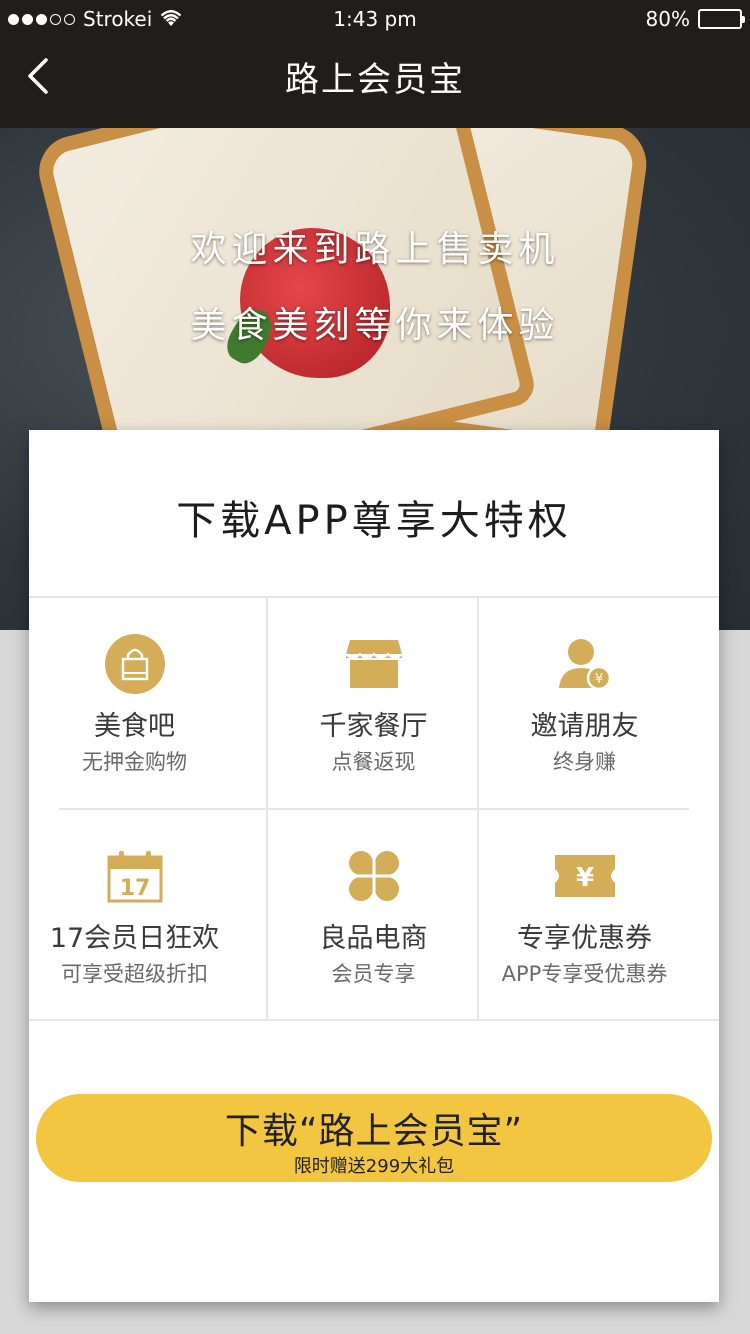  What do you see at coordinates (374, 521) in the screenshot?
I see `card-title: 下载APP尊享大特权` at bounding box center [374, 521].